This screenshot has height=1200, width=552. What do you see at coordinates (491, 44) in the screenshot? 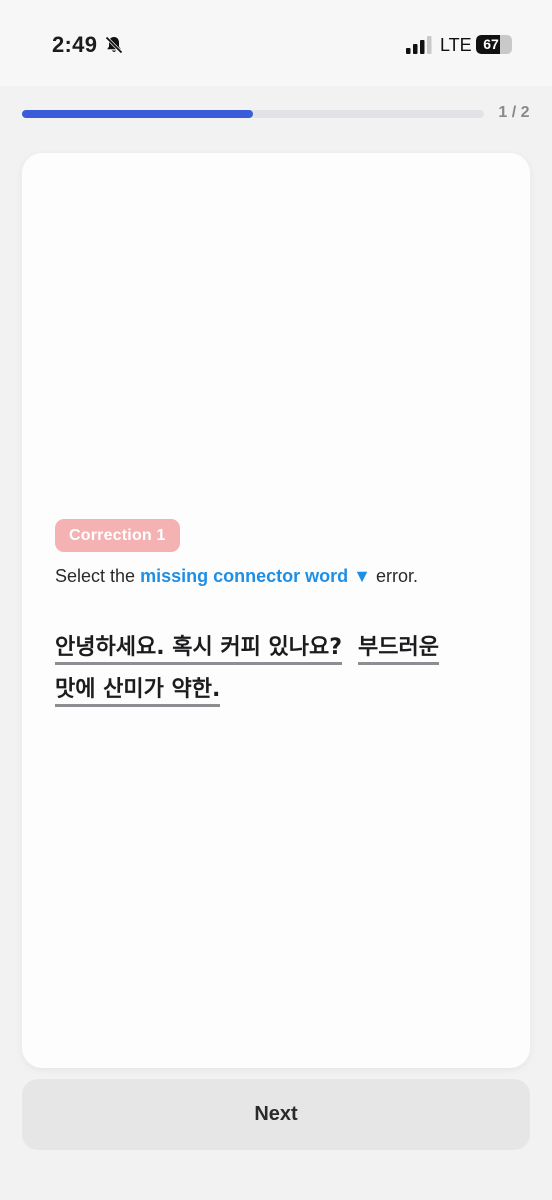
I see `battery-percent: 67` at bounding box center [491, 44].